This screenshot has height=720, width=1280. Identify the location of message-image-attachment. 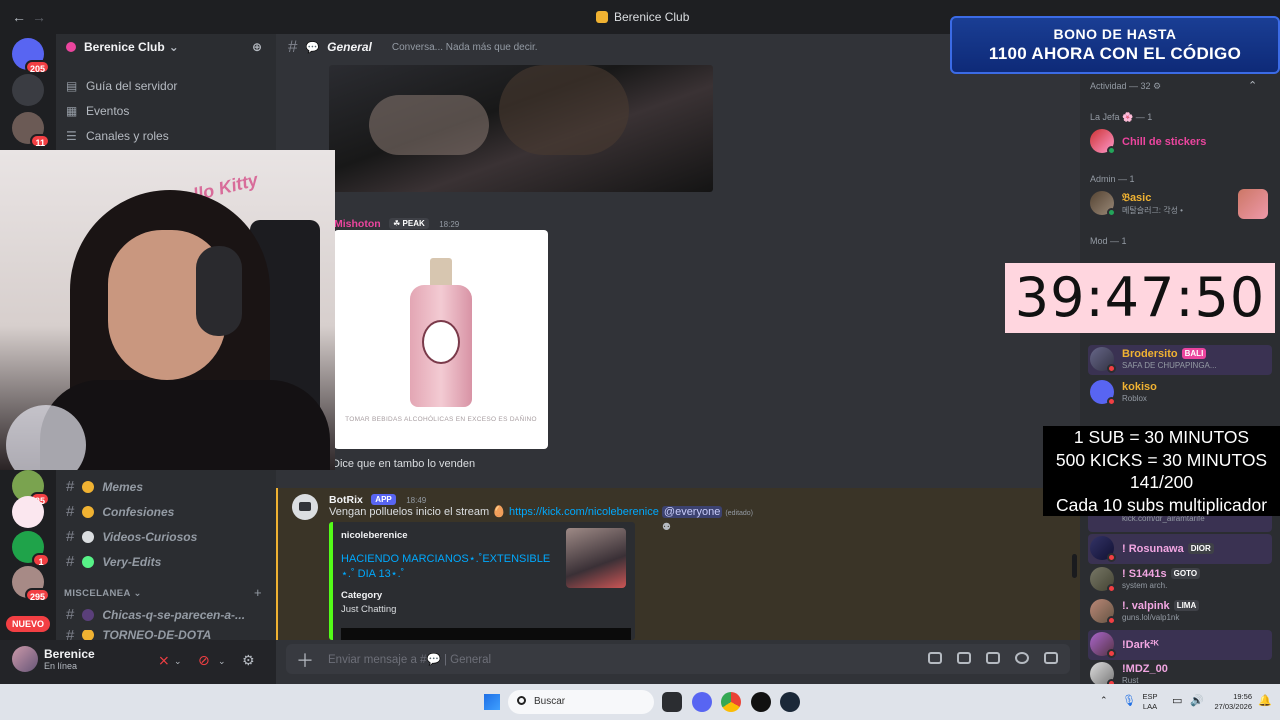
(521, 128).